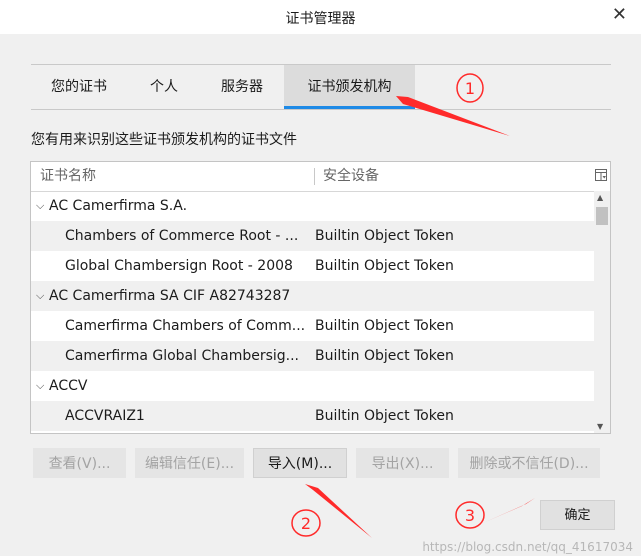  I want to click on annotation-2: 2, so click(331, 511).